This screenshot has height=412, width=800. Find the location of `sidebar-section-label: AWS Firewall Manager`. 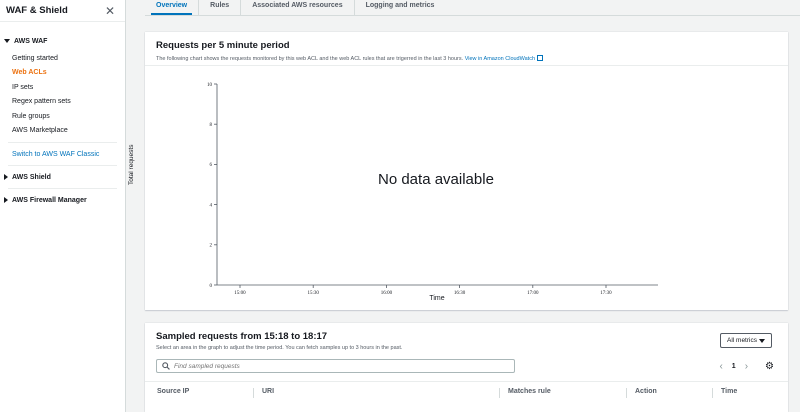

sidebar-section-label: AWS Firewall Manager is located at coordinates (49, 200).